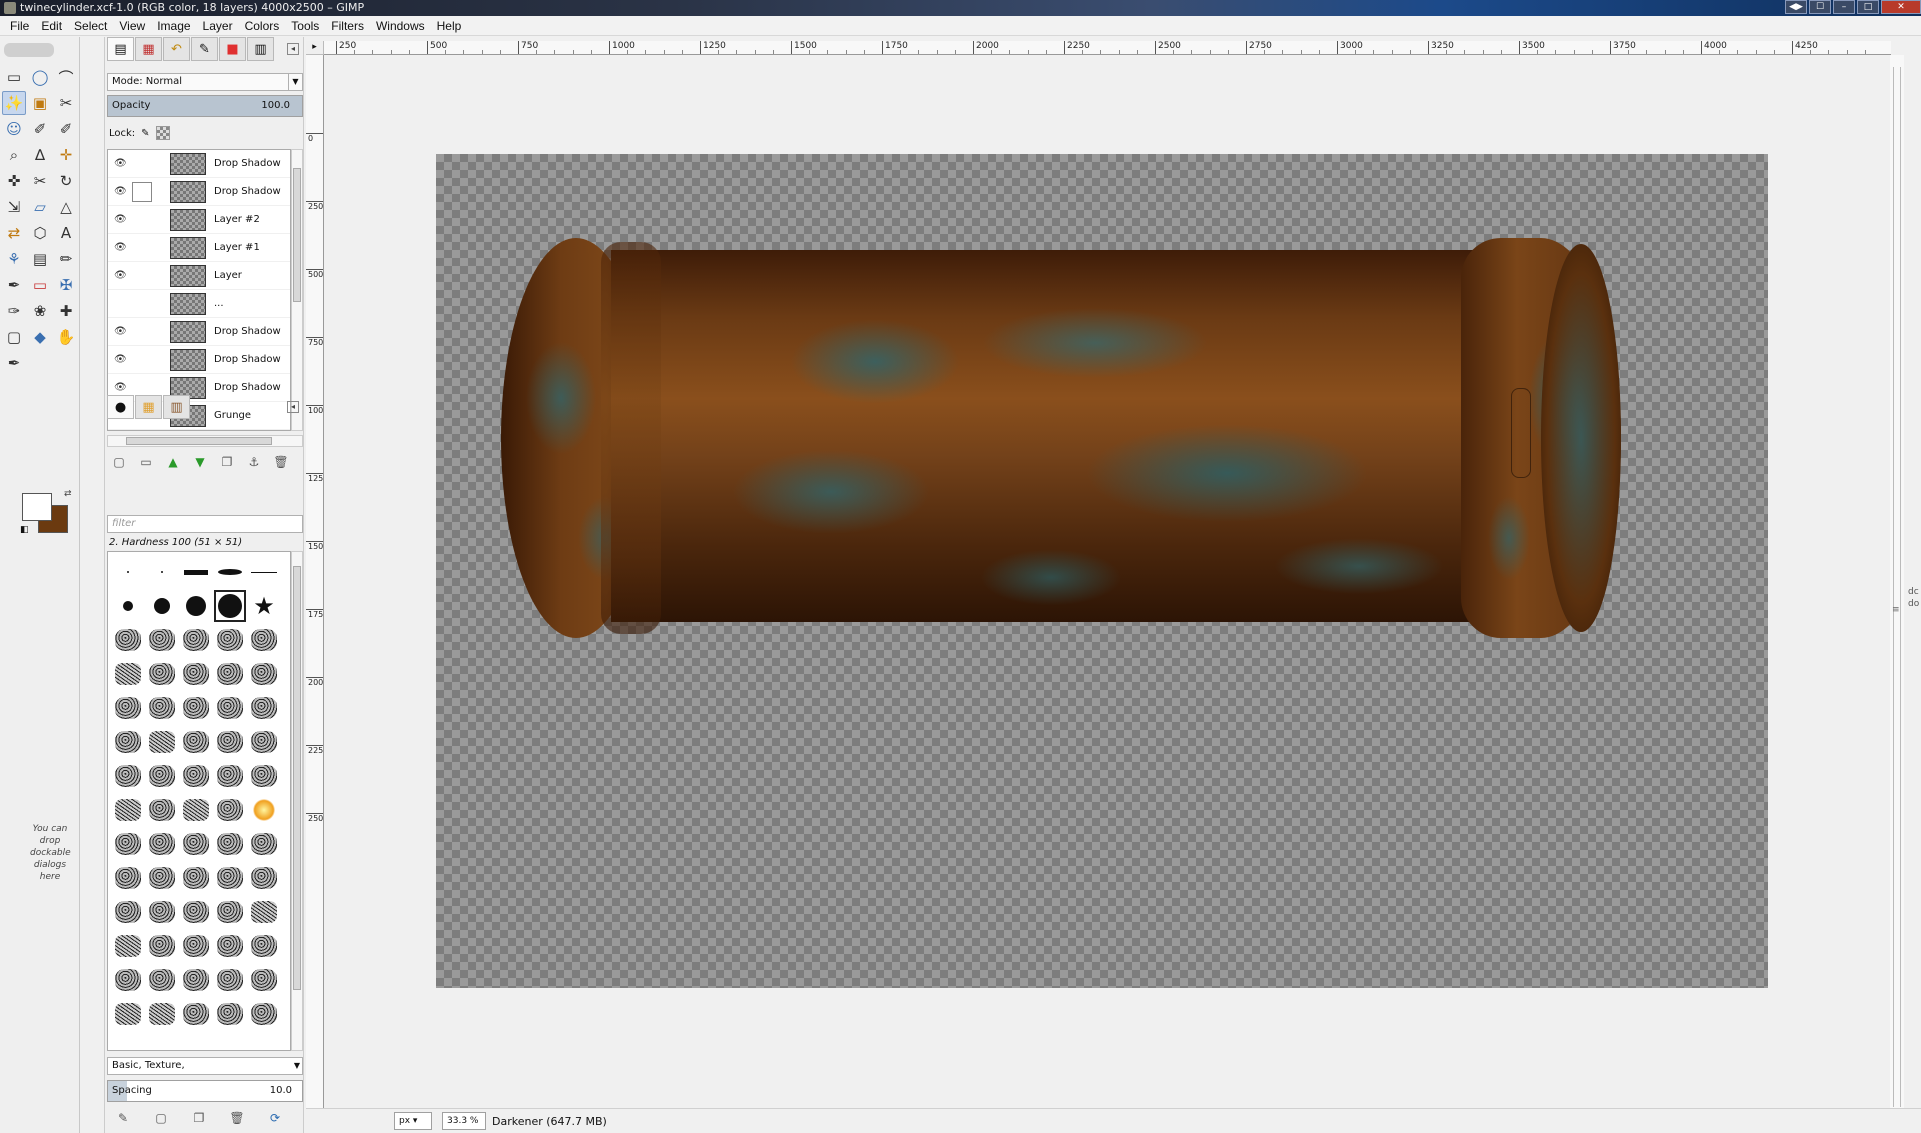 The height and width of the screenshot is (1133, 1921). Describe the element at coordinates (68, 494) in the screenshot. I see `swap-colors-icon: ⇄` at that location.